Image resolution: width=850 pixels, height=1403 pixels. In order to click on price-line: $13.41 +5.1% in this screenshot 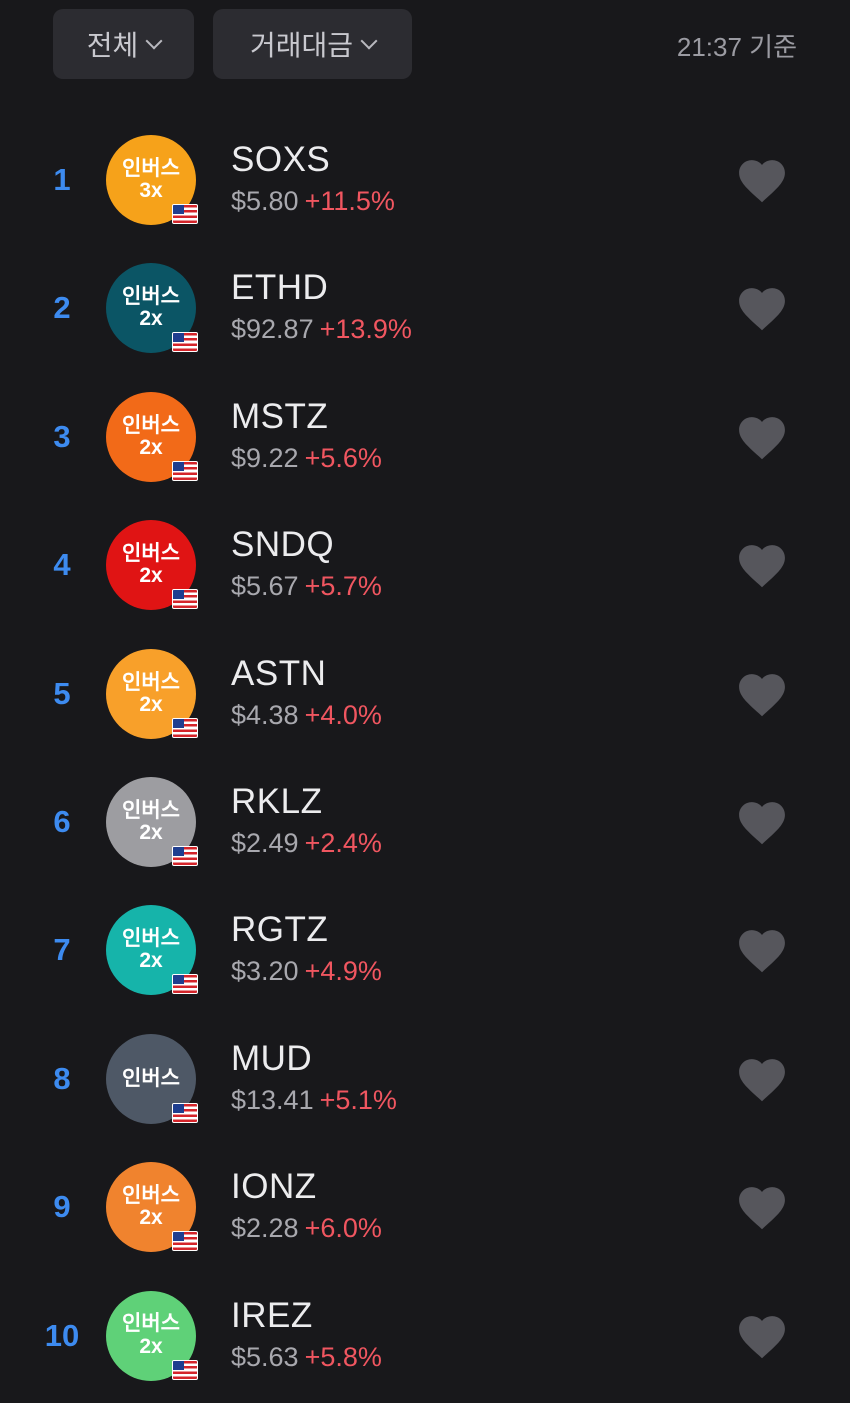, I will do `click(314, 1100)`.